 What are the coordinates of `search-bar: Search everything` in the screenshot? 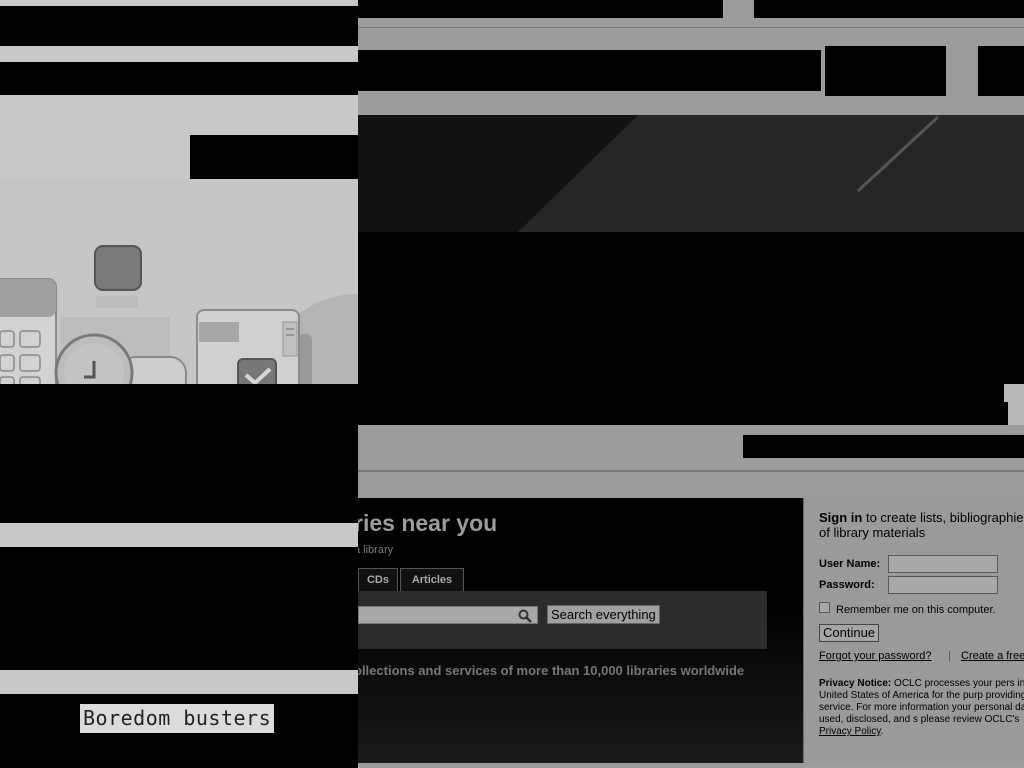 It's located at (562, 620).